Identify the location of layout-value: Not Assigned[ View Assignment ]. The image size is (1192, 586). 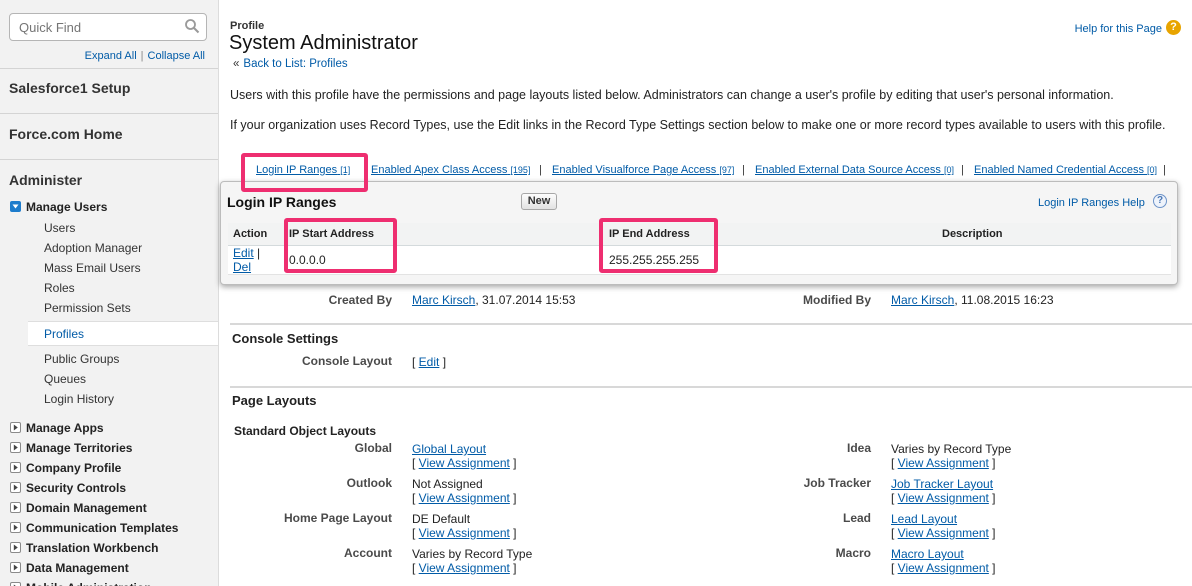
(464, 491).